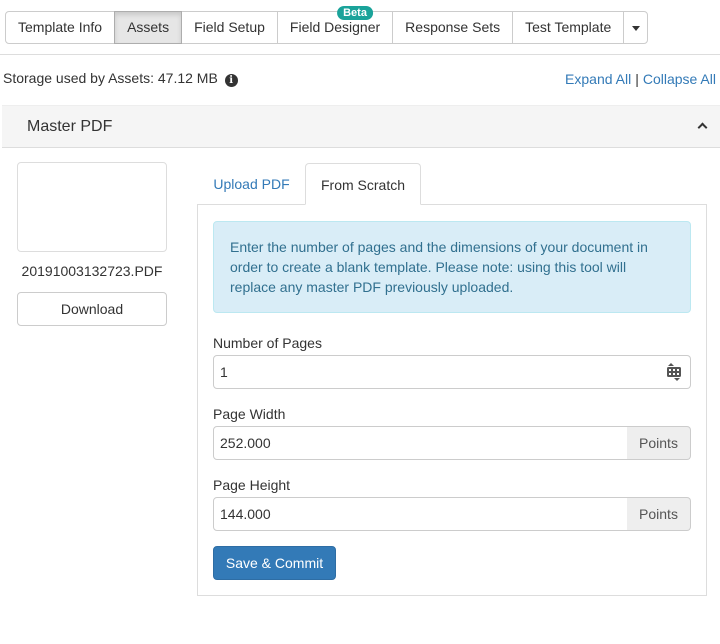 The height and width of the screenshot is (644, 720). Describe the element at coordinates (659, 443) in the screenshot. I see `width-unit-addon: Points` at that location.